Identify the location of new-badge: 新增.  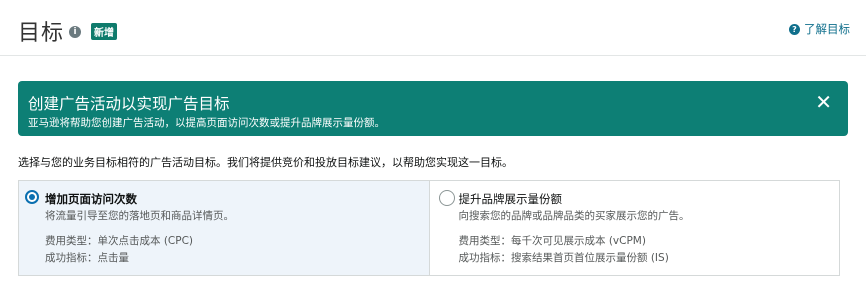
(104, 31).